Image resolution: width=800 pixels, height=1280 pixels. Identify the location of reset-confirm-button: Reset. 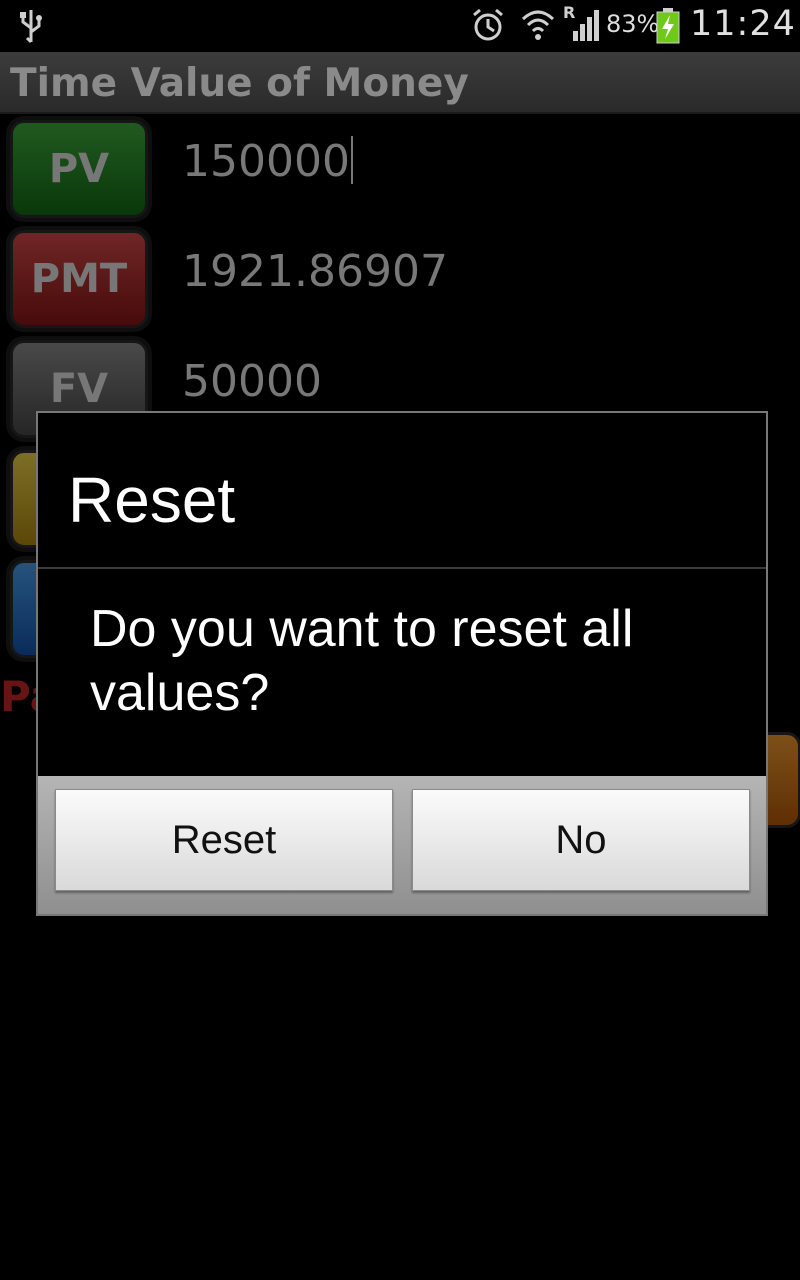
(224, 840).